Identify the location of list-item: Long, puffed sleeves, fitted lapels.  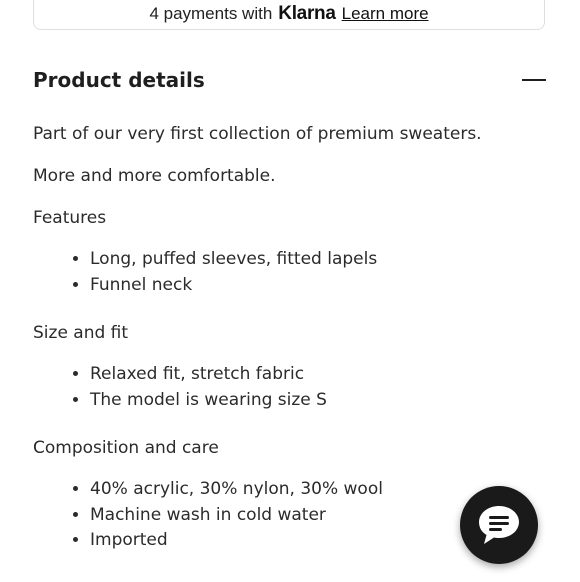
(301, 260).